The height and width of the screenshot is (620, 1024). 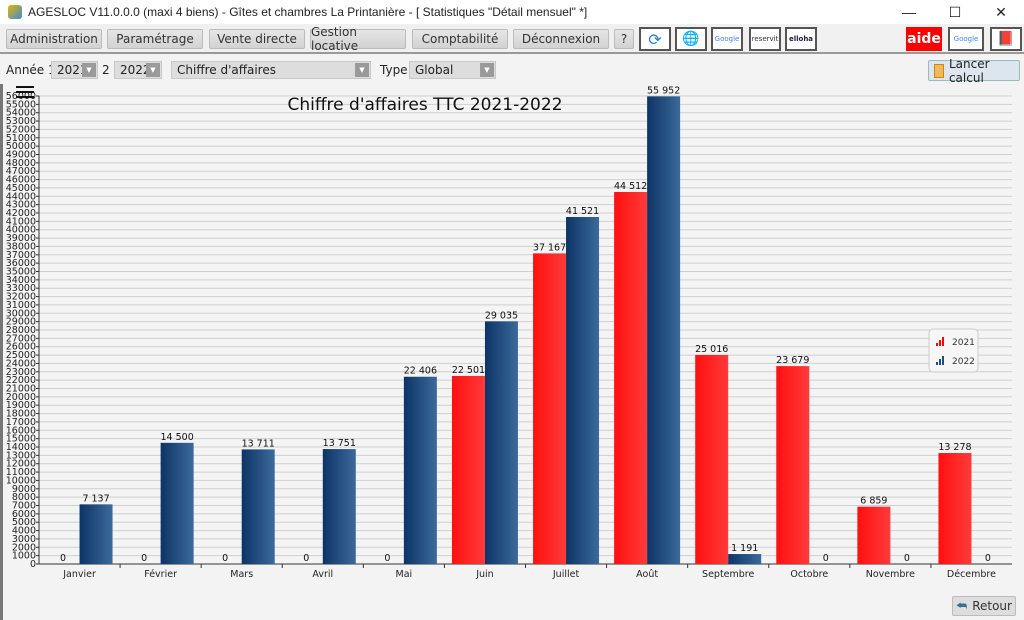 What do you see at coordinates (322, 574) in the screenshot?
I see `x-tick-label: Avril` at bounding box center [322, 574].